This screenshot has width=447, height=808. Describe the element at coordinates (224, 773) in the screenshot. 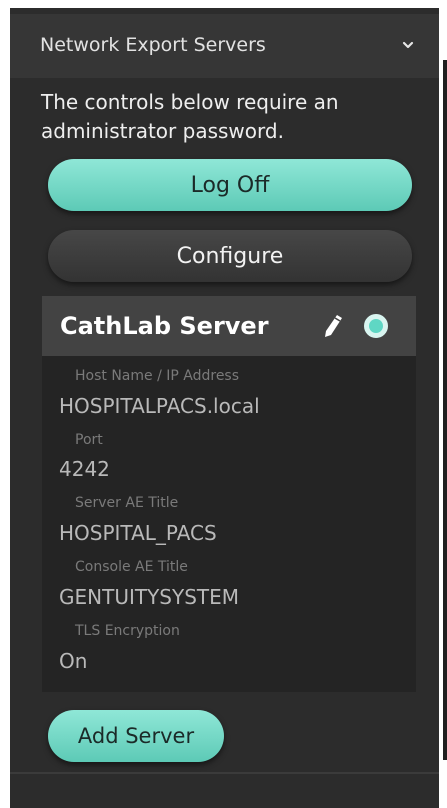

I see `divider` at that location.